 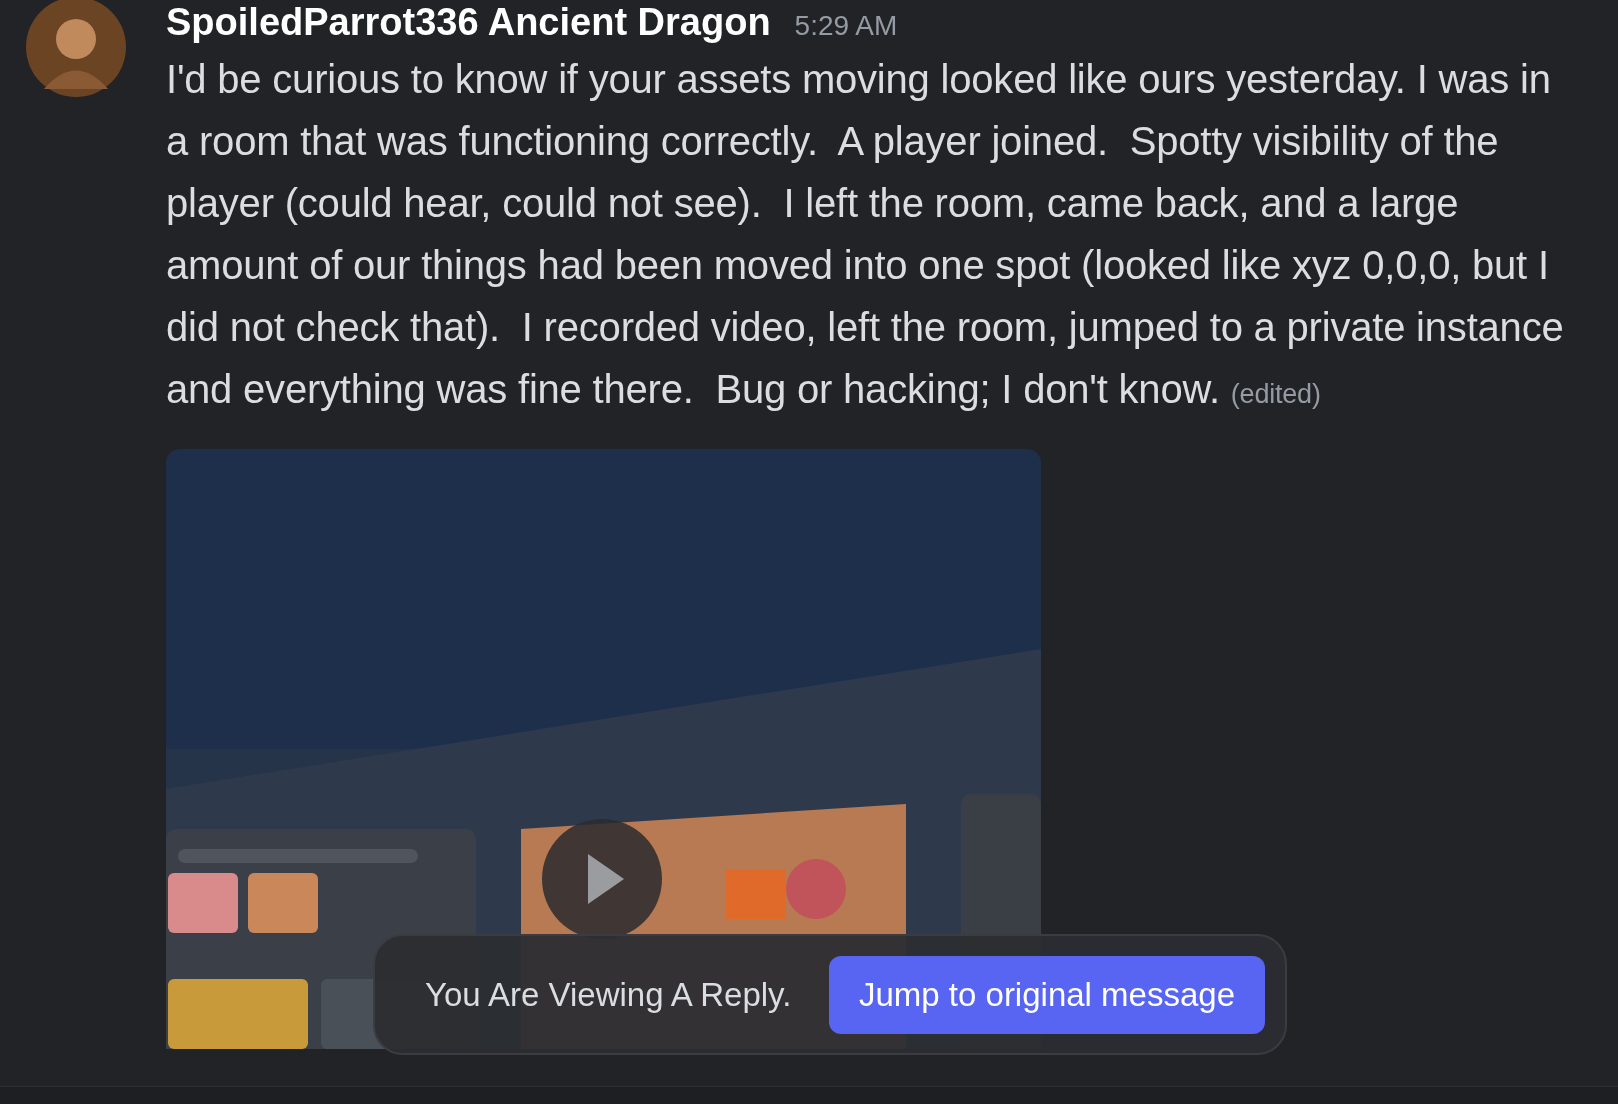 I want to click on timestamp: 5:29 AM, so click(x=846, y=26).